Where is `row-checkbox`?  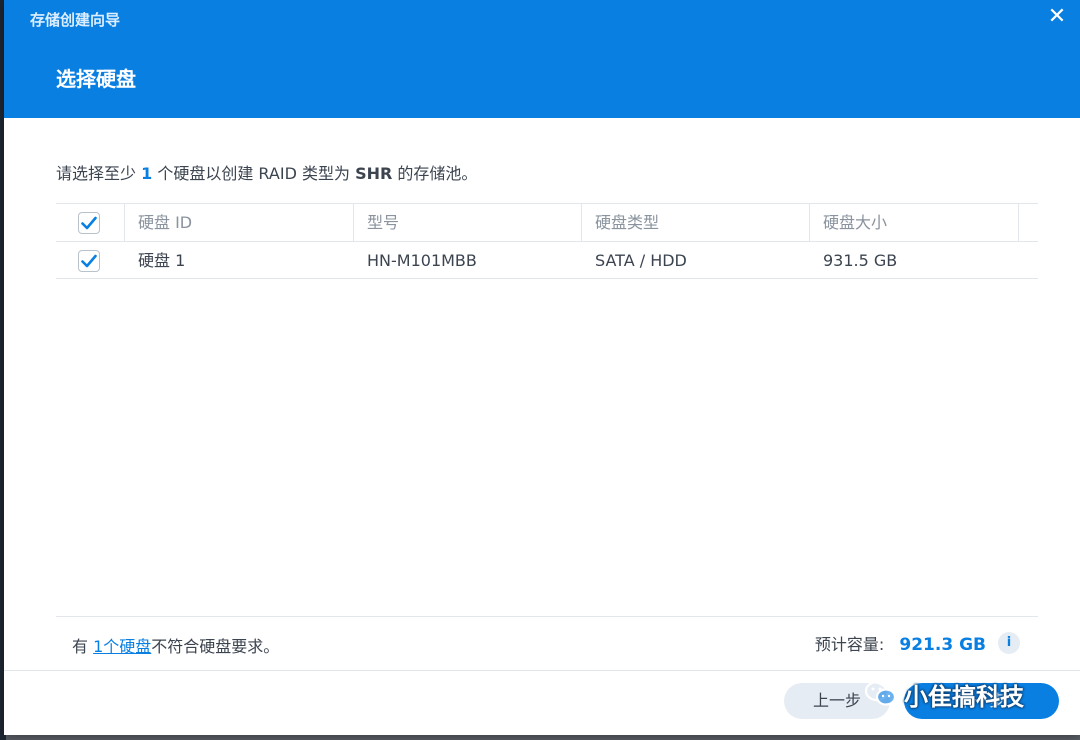 row-checkbox is located at coordinates (89, 261).